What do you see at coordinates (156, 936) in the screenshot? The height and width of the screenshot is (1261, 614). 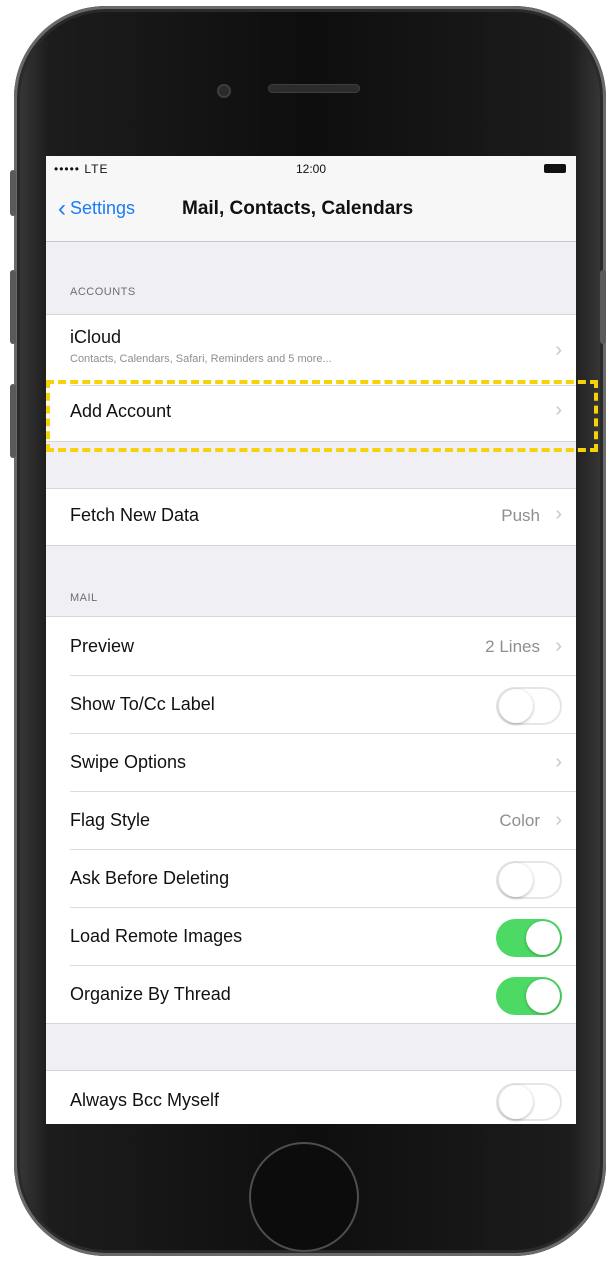 I see `row-label: Load Remote Images` at bounding box center [156, 936].